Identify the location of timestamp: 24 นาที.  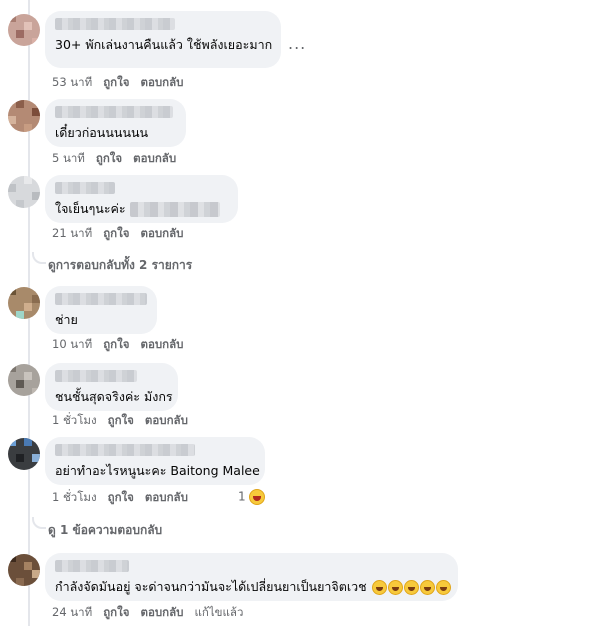
(72, 612).